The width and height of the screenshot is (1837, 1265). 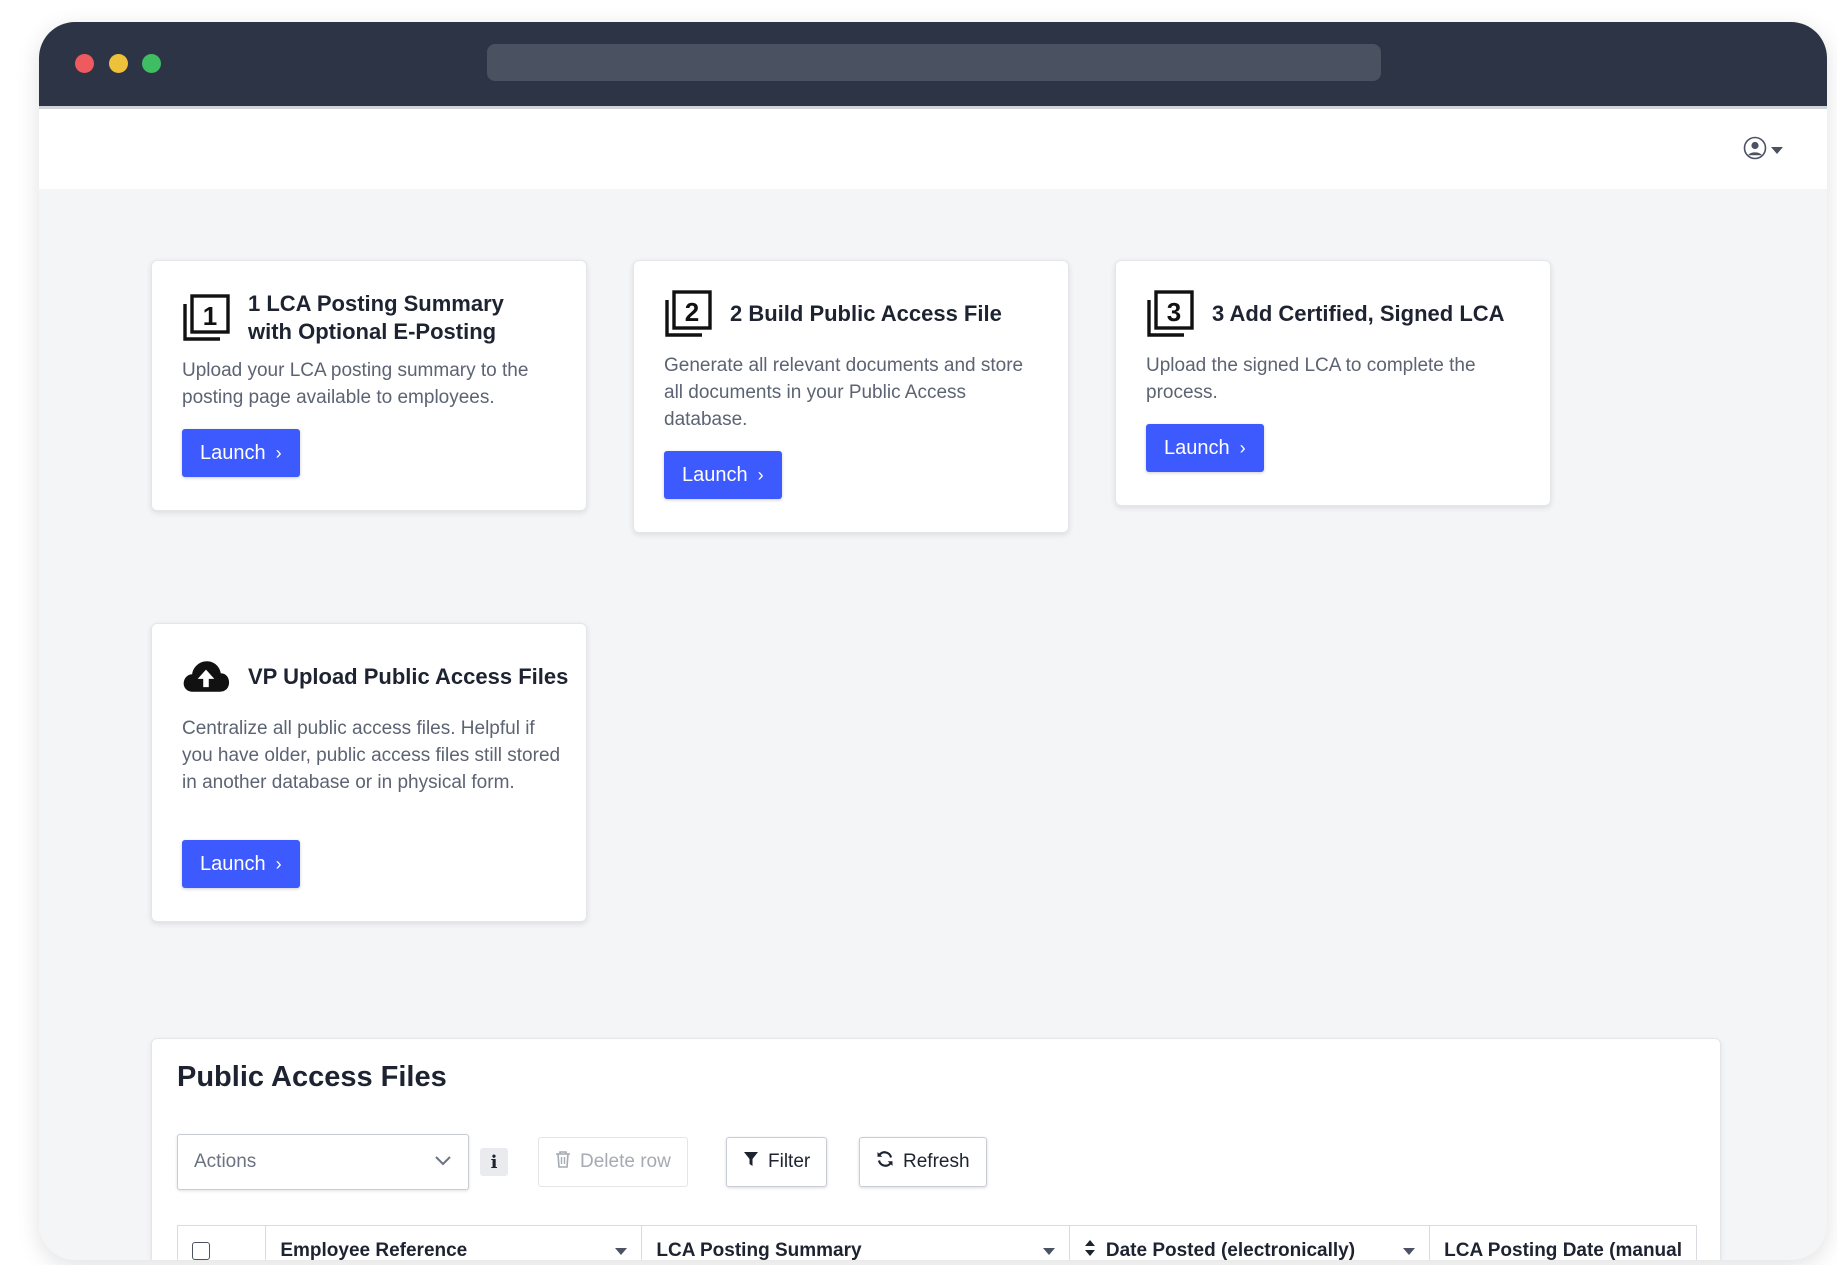 What do you see at coordinates (1755, 150) in the screenshot?
I see `user-circle-icon` at bounding box center [1755, 150].